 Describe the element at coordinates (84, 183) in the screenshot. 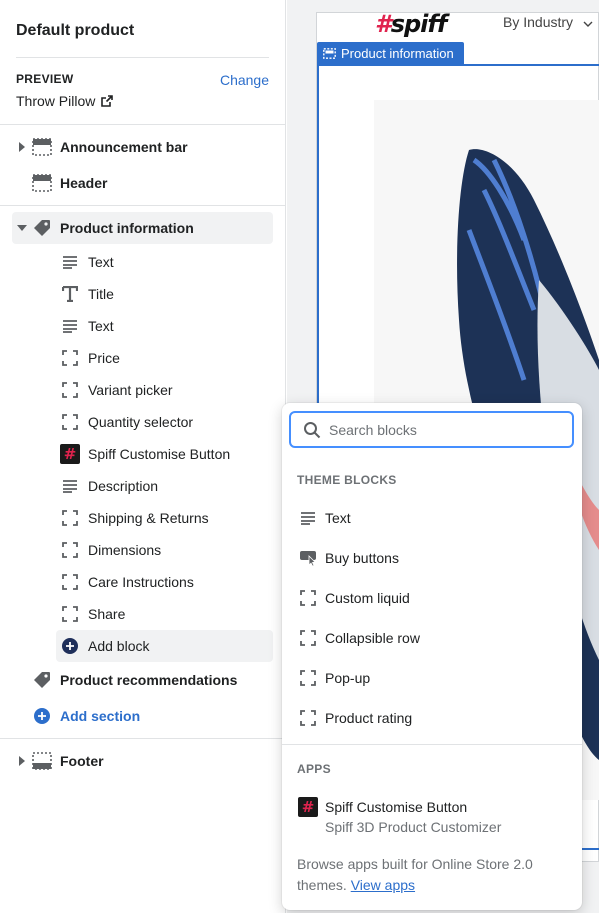

I see `section-label: Header` at that location.